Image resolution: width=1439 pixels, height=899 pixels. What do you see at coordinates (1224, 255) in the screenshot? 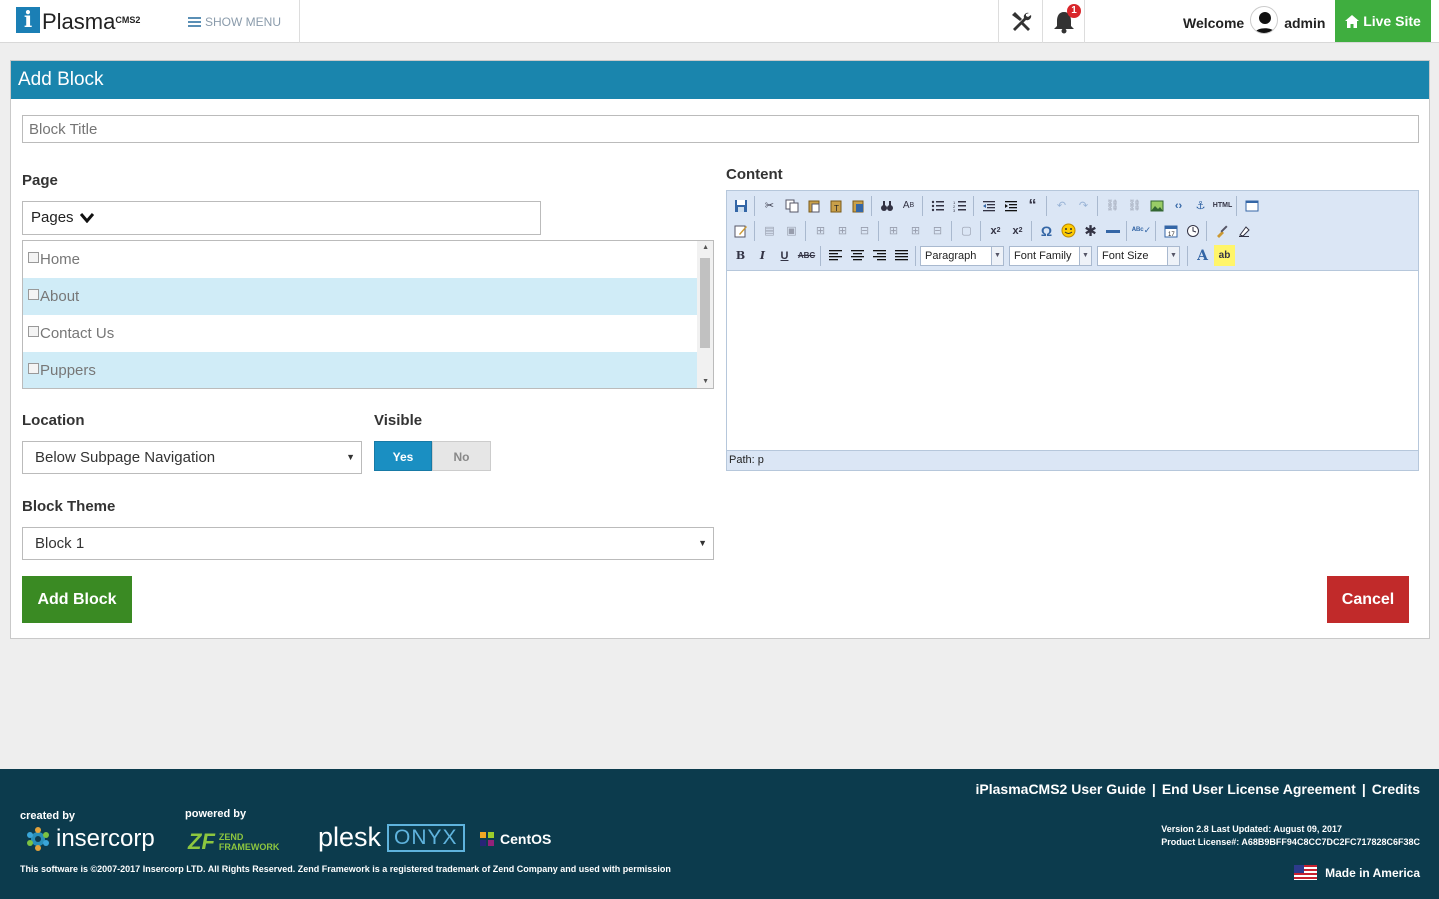
I see `highlight-color-icon: ab` at bounding box center [1224, 255].